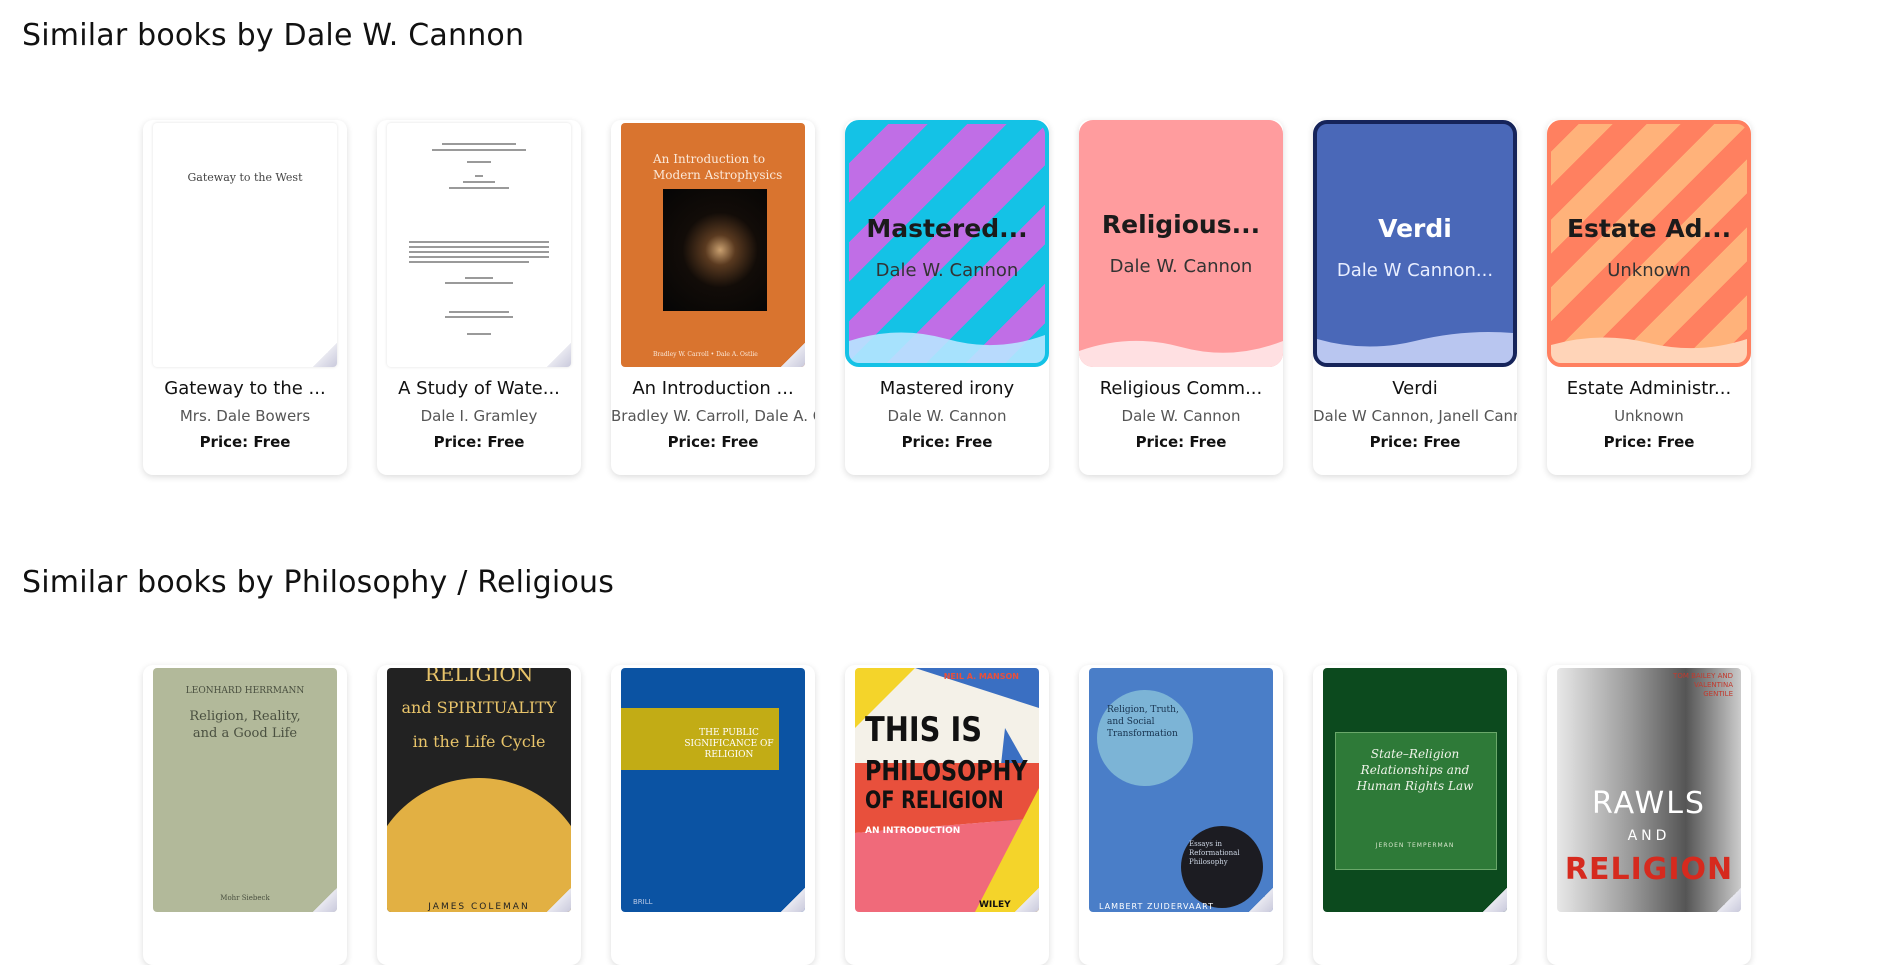  What do you see at coordinates (934, 800) in the screenshot?
I see `cover-title-line: OF RELIGION` at bounding box center [934, 800].